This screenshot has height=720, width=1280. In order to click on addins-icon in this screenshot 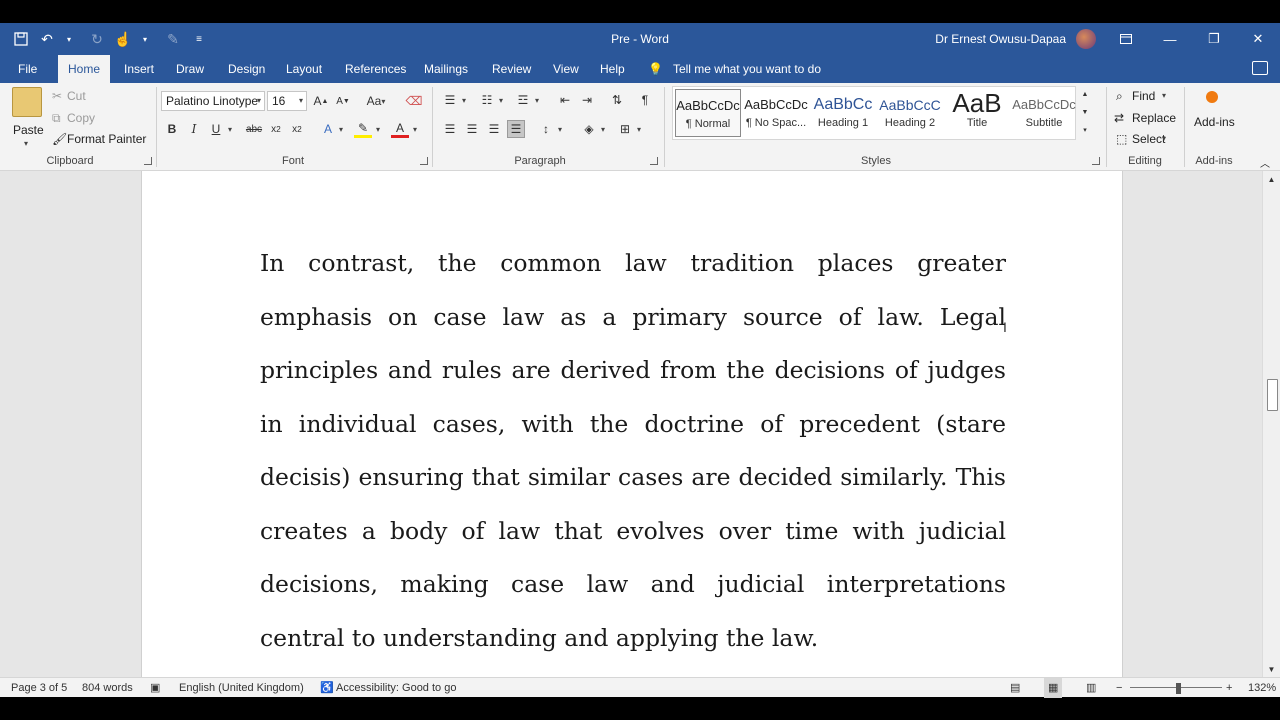, I will do `click(1212, 97)`.